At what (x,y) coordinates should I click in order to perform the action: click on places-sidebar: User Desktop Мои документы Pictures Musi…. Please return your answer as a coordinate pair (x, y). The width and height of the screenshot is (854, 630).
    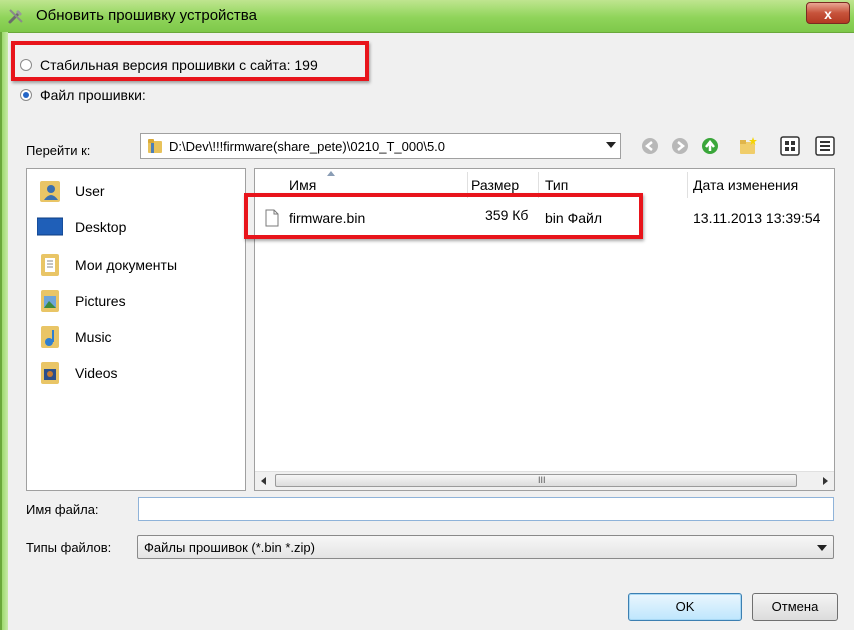
    Looking at the image, I should click on (136, 329).